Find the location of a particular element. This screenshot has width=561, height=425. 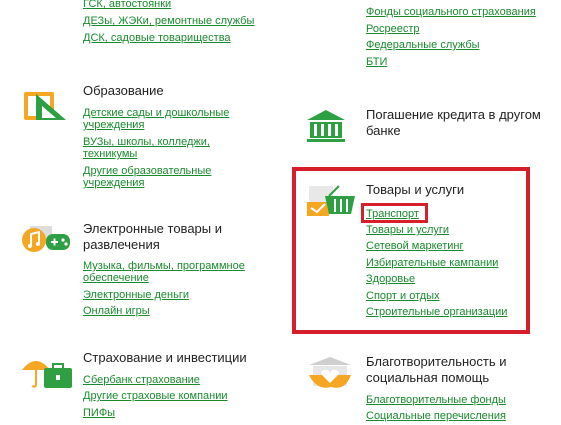

link-gsk: ГСК, автостоянки is located at coordinates (127, 5).